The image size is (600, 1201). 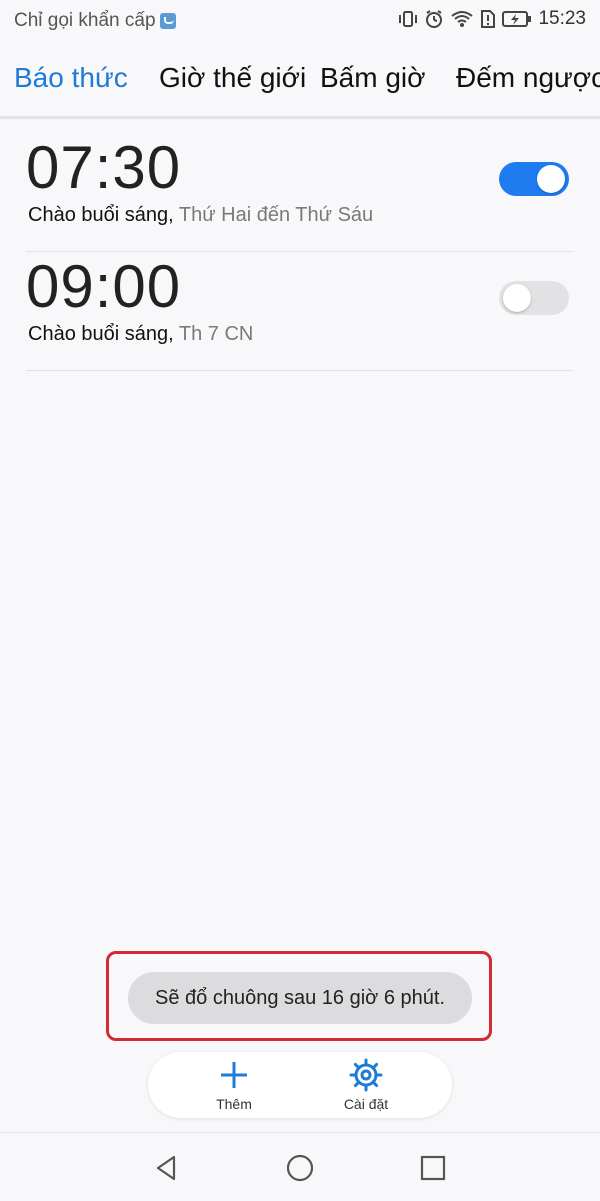 I want to click on alarm-item: 09:00 Chào buổi sáng, Th 7 CN, so click(x=299, y=311).